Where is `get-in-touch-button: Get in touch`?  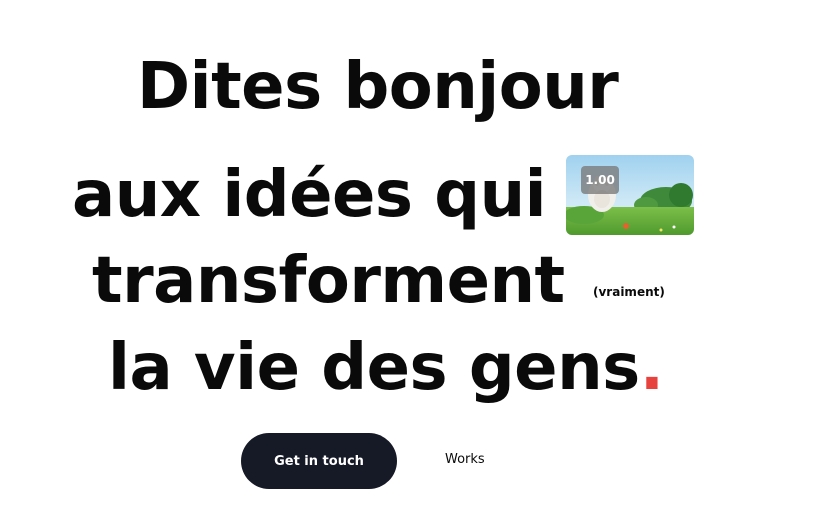 get-in-touch-button: Get in touch is located at coordinates (319, 461).